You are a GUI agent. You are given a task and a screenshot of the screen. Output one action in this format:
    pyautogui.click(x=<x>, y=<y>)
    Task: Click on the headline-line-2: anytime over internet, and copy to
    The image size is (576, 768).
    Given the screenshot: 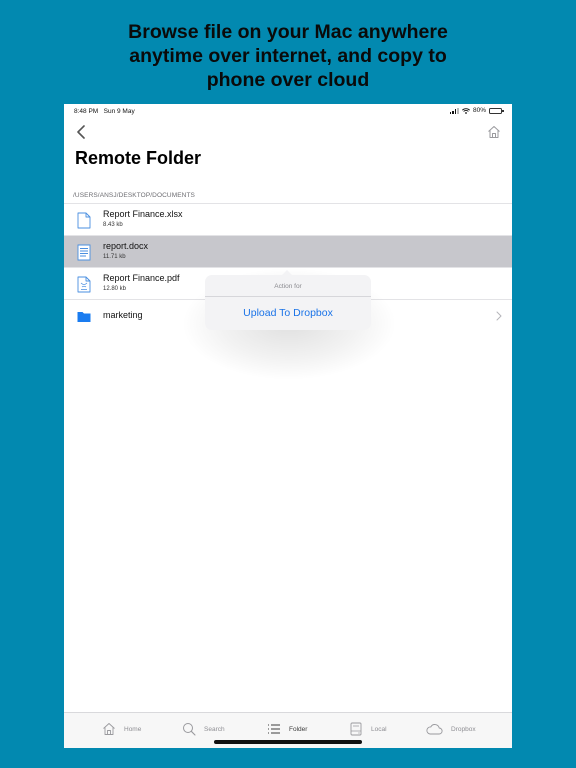 What is the action you would take?
    pyautogui.click(x=288, y=56)
    